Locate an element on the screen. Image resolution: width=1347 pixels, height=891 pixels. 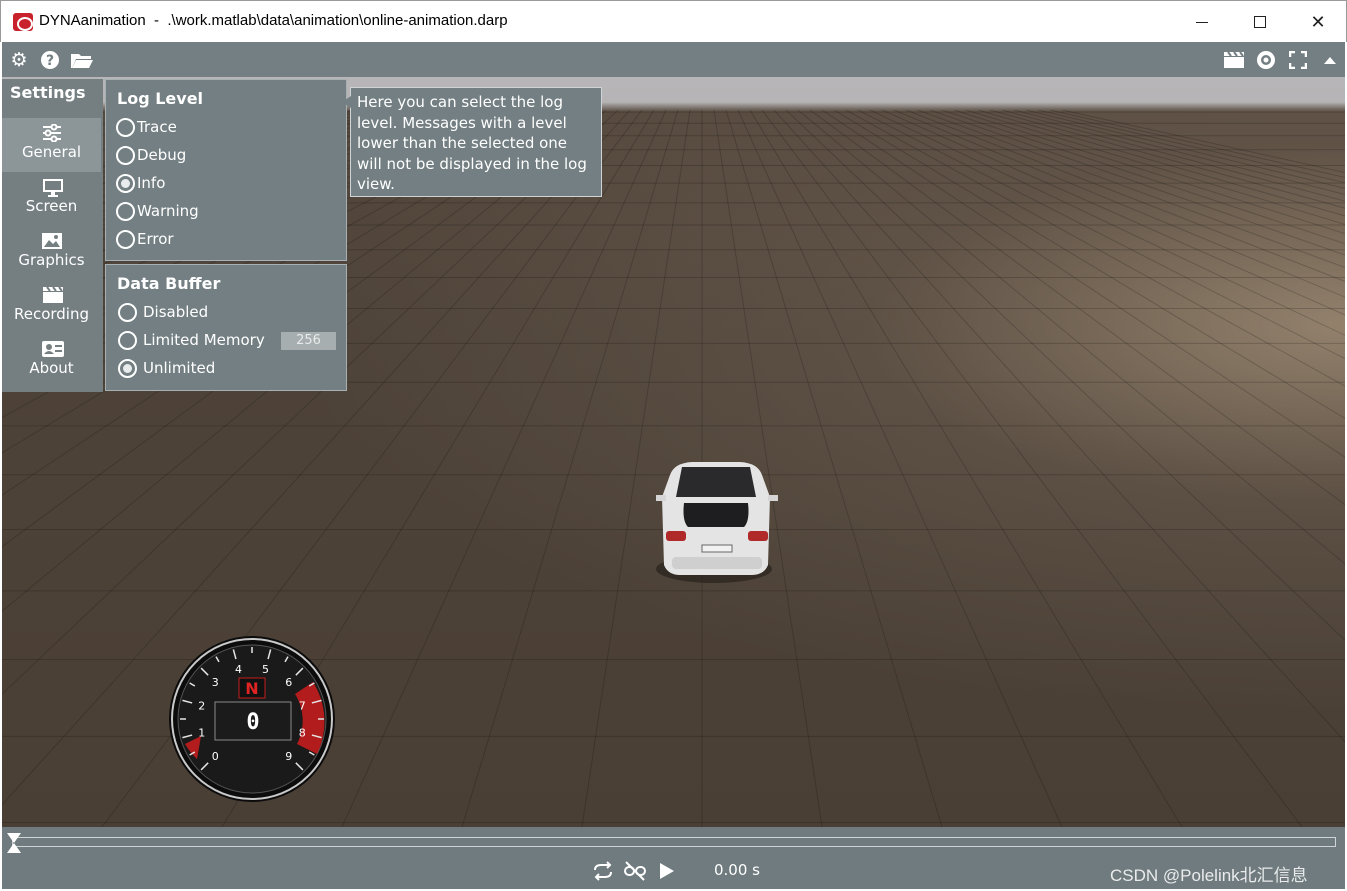
limited-memory-input: 256 is located at coordinates (308, 341).